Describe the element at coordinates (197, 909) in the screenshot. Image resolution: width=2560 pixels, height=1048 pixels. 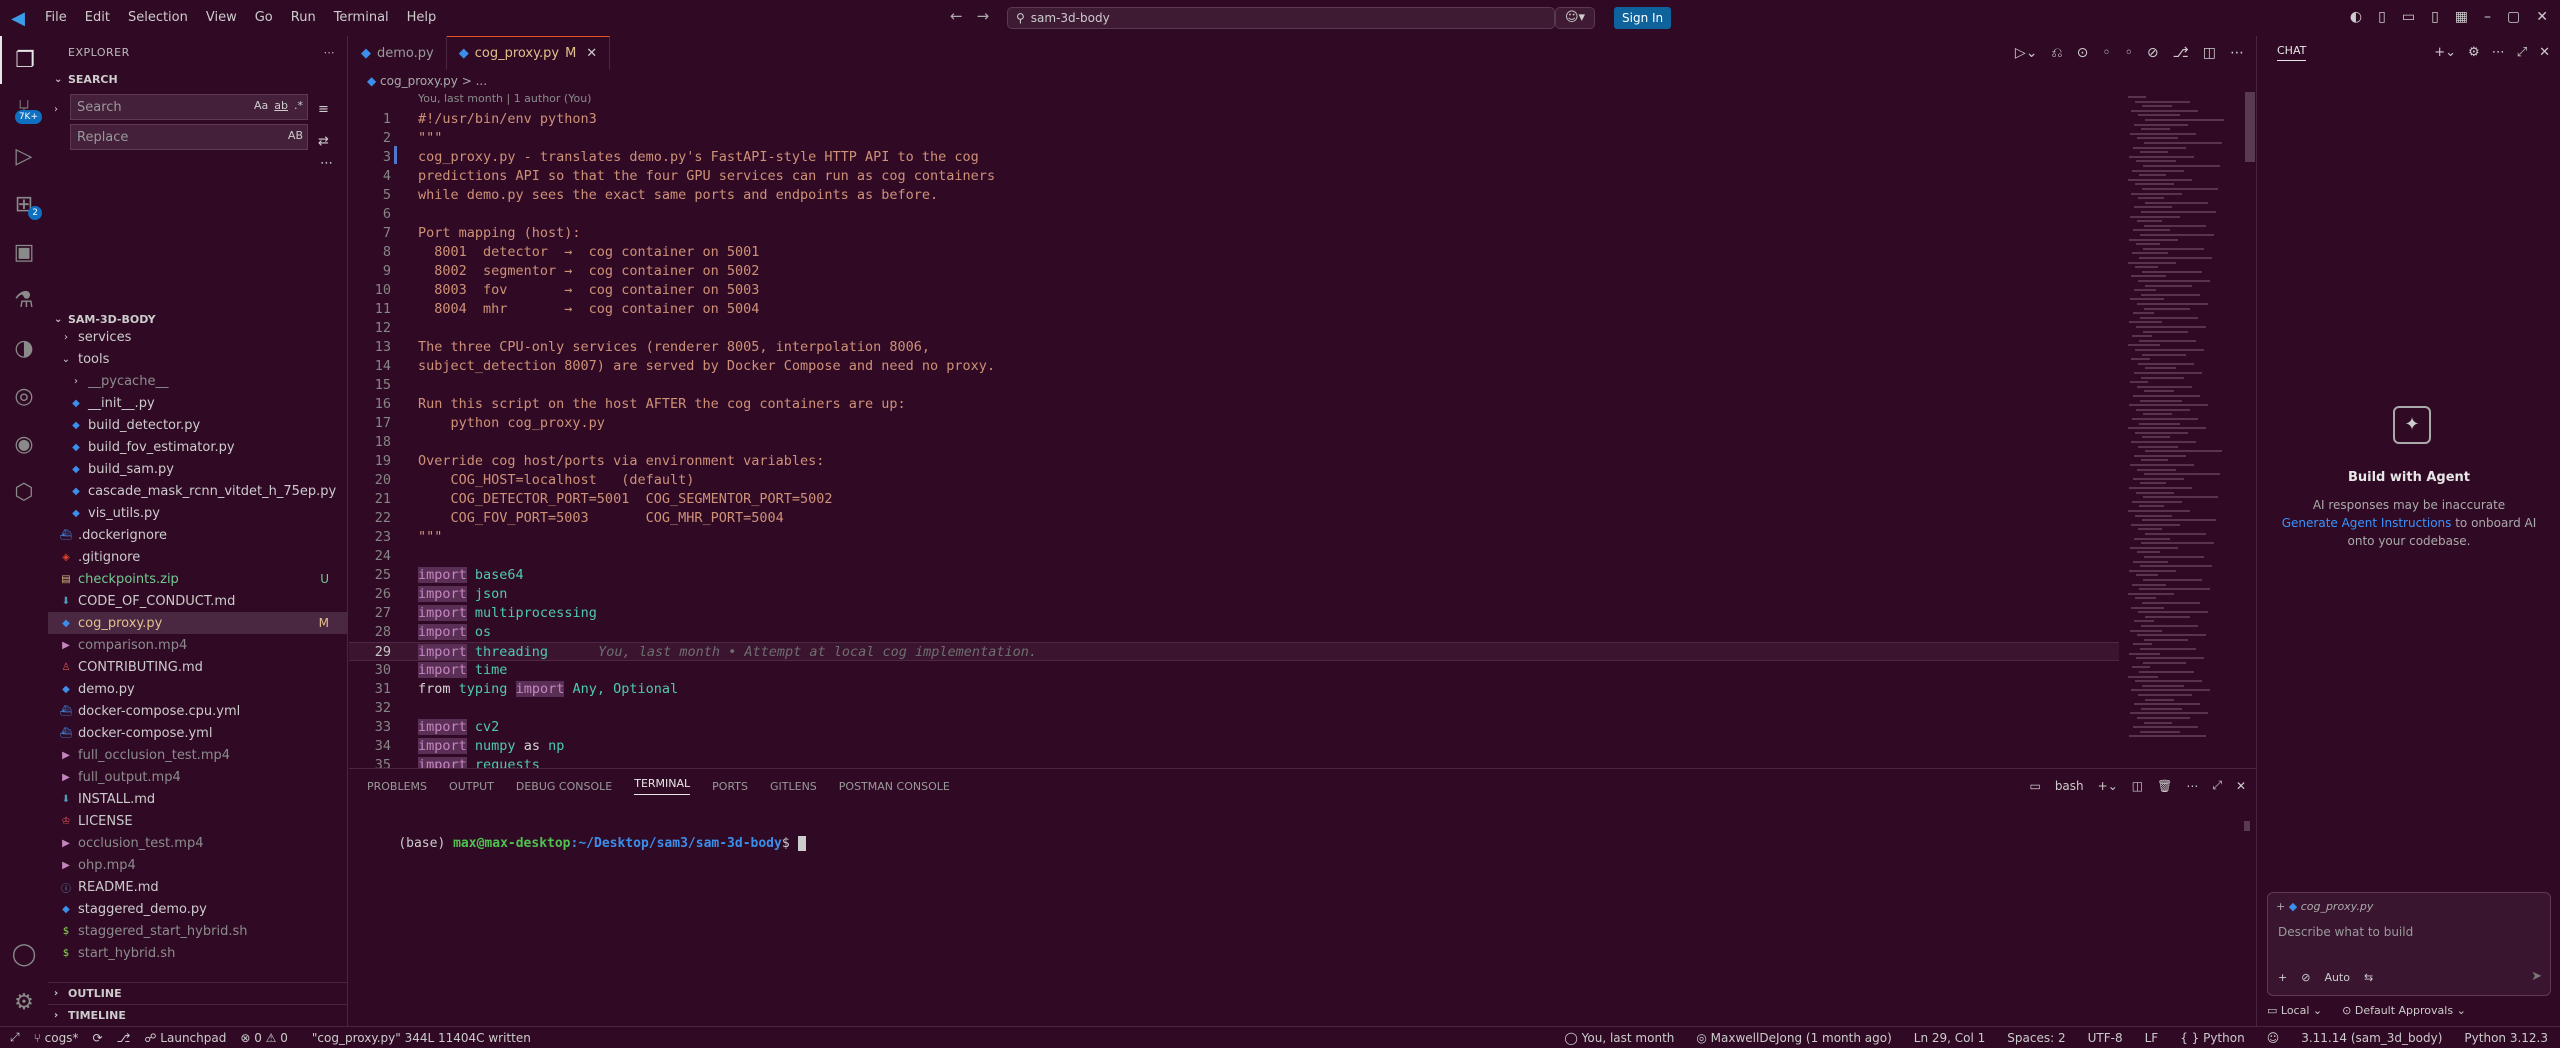
I see `file-tree-item: ◆ staggered_demo.py` at that location.